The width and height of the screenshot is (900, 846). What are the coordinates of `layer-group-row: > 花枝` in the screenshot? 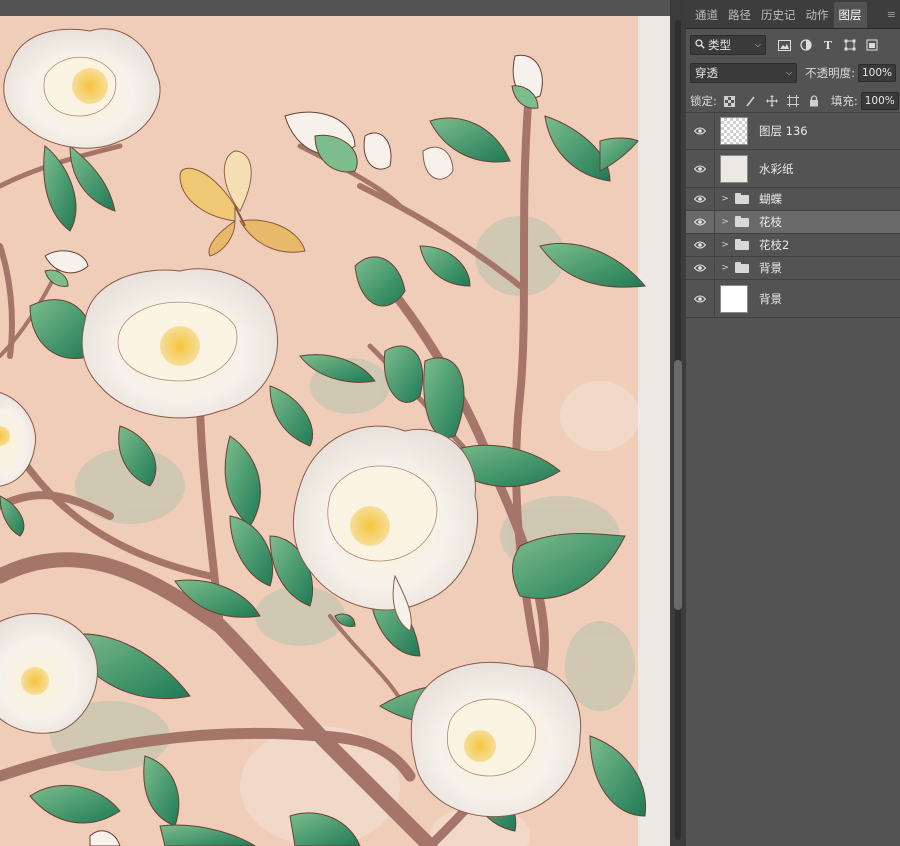 It's located at (793, 222).